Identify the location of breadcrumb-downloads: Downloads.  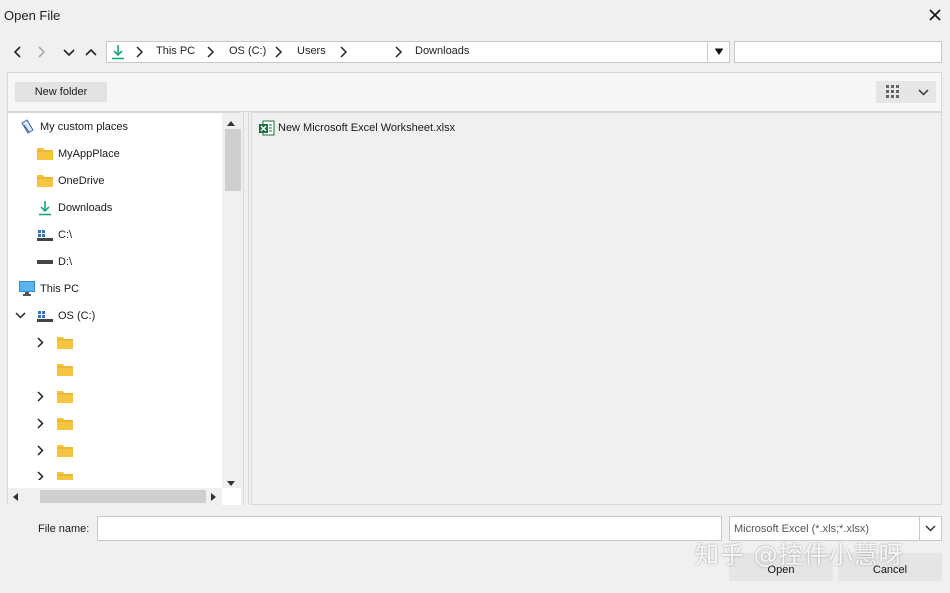
(442, 51).